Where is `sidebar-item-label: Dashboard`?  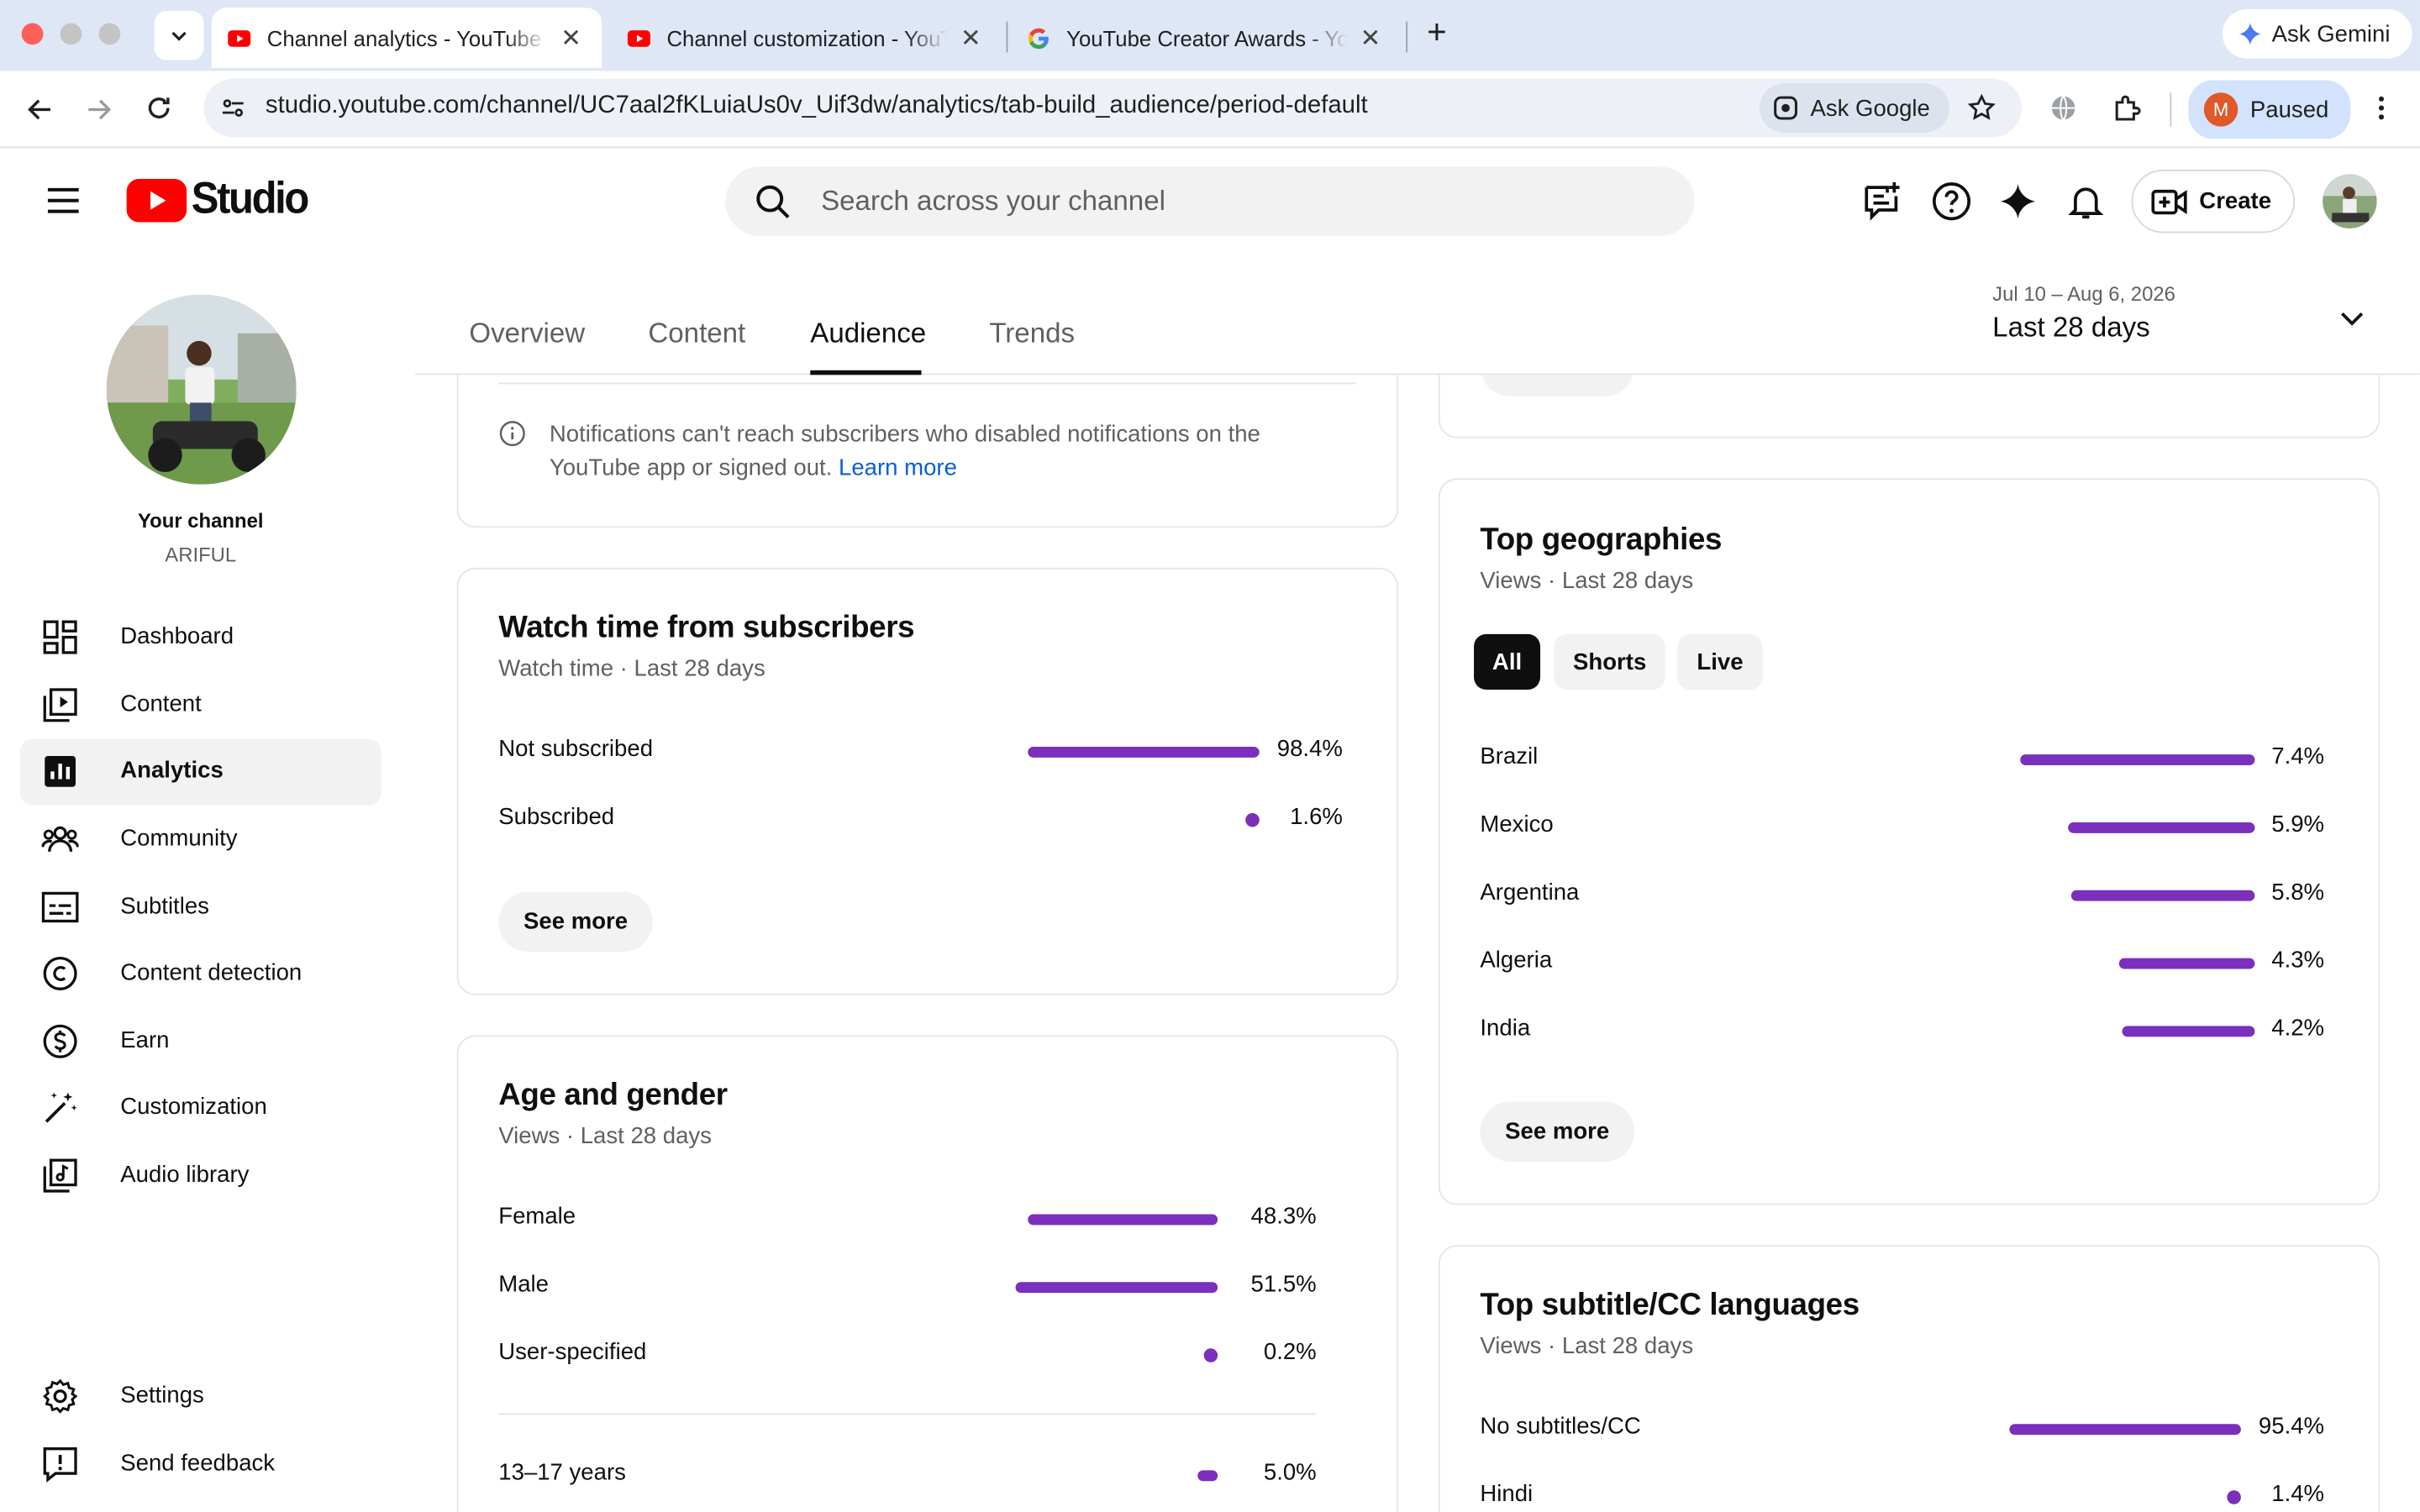
sidebar-item-label: Dashboard is located at coordinates (177, 636).